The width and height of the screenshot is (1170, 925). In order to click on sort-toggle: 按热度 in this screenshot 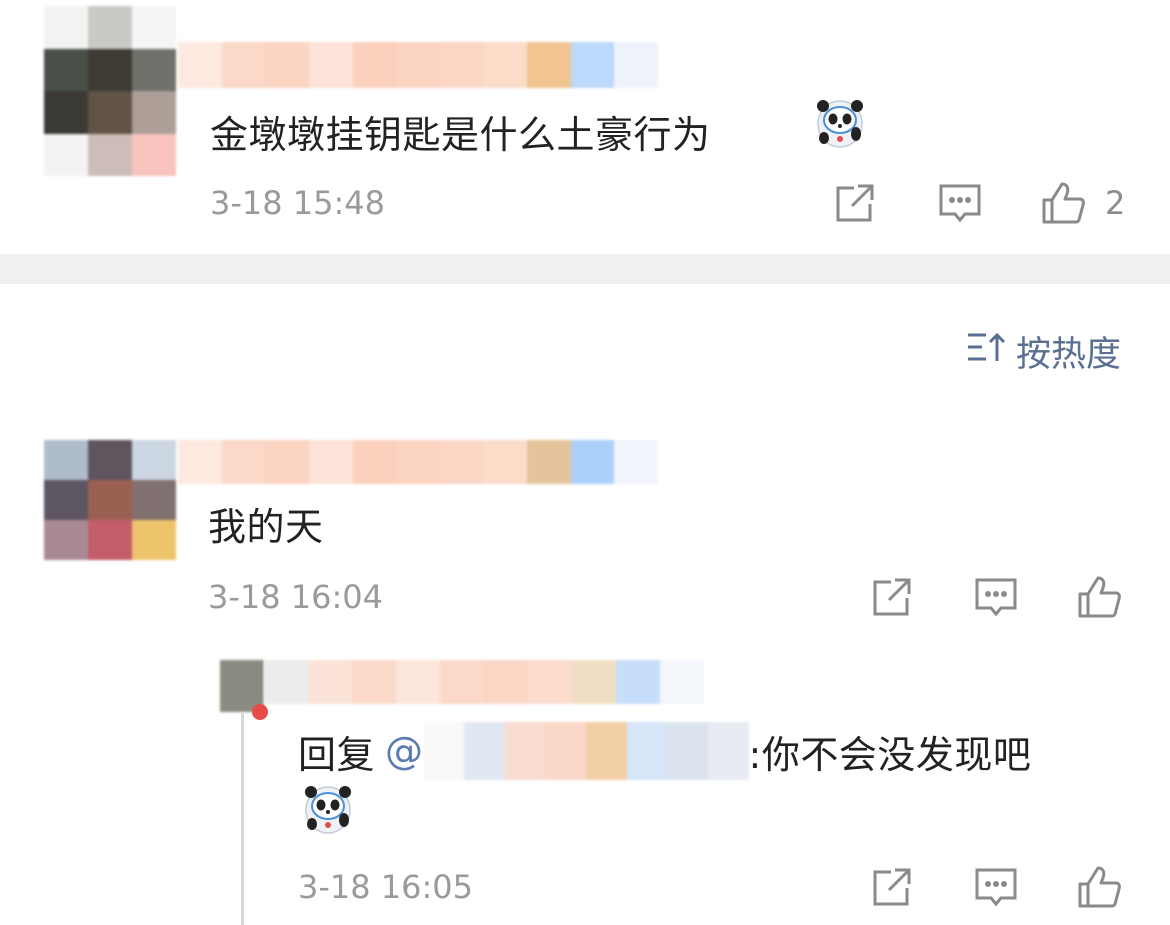, I will do `click(1043, 351)`.